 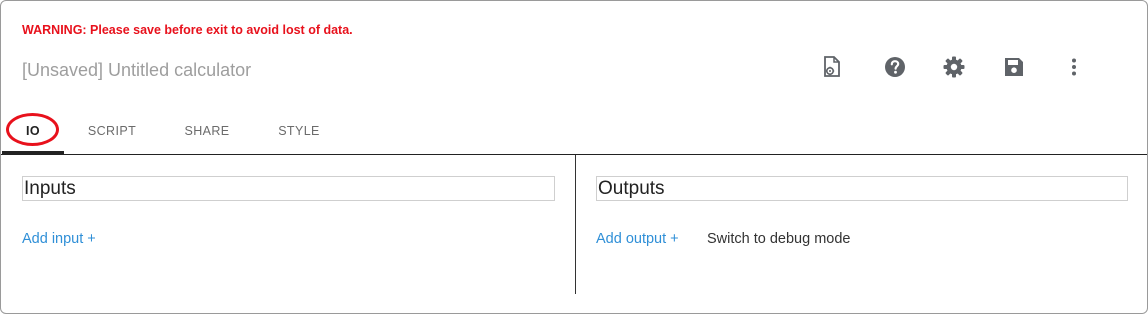 What do you see at coordinates (288, 188) in the screenshot?
I see `inputs-heading: Inputs` at bounding box center [288, 188].